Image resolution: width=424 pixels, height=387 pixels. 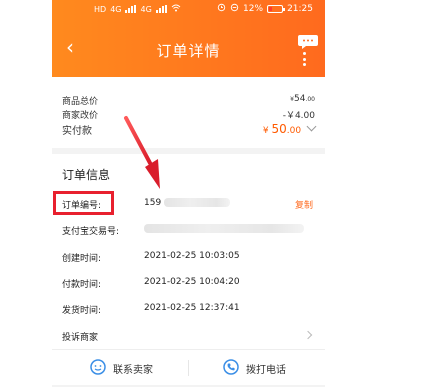 I want to click on total-price-label: 商品总价, so click(x=80, y=102).